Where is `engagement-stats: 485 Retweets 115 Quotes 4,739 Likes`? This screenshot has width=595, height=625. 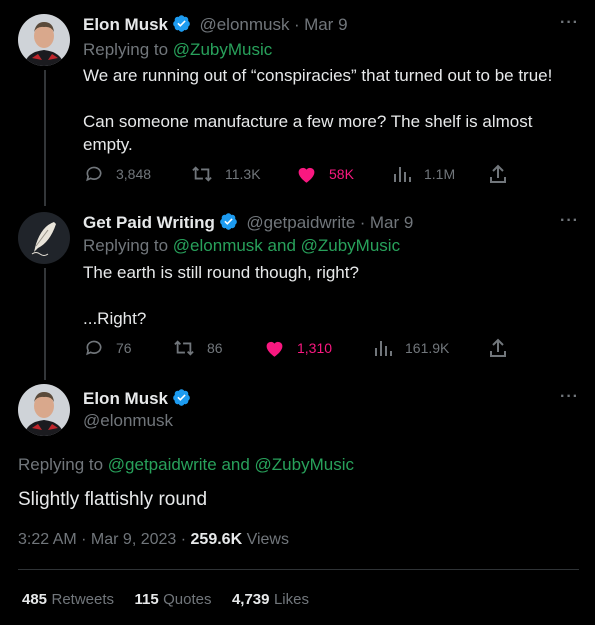
engagement-stats: 485 Retweets 115 Quotes 4,739 Likes is located at coordinates (165, 600).